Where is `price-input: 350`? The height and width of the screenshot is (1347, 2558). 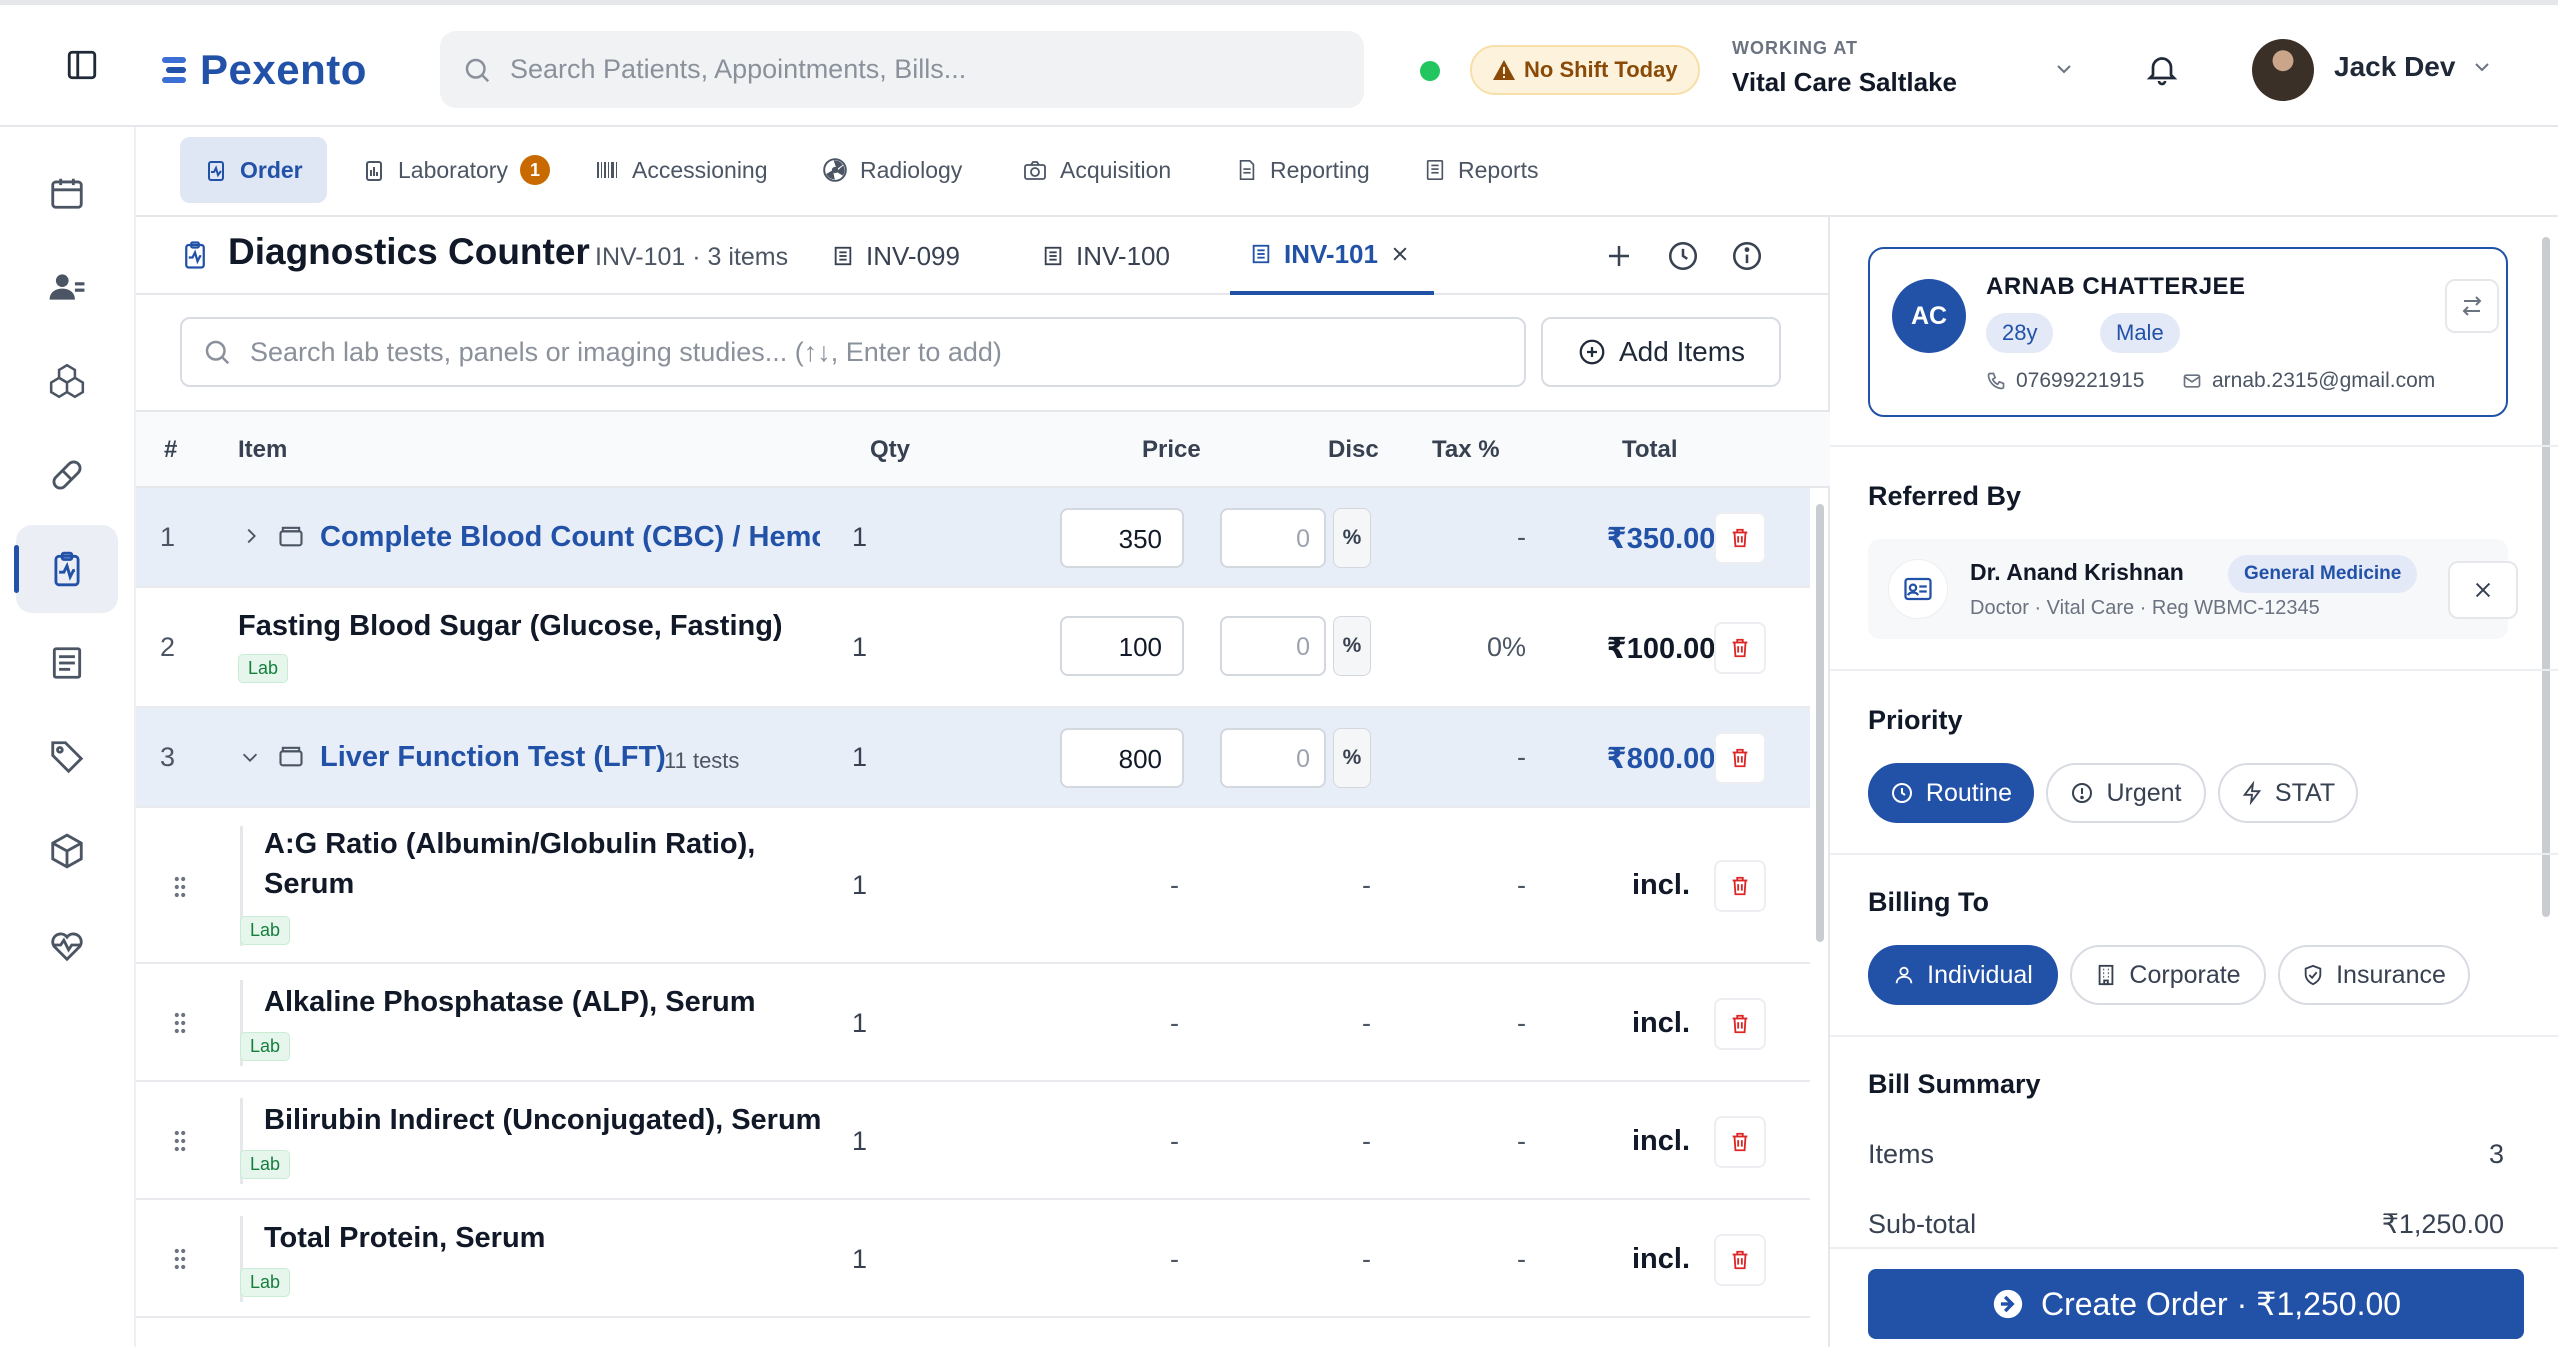 price-input: 350 is located at coordinates (1122, 538).